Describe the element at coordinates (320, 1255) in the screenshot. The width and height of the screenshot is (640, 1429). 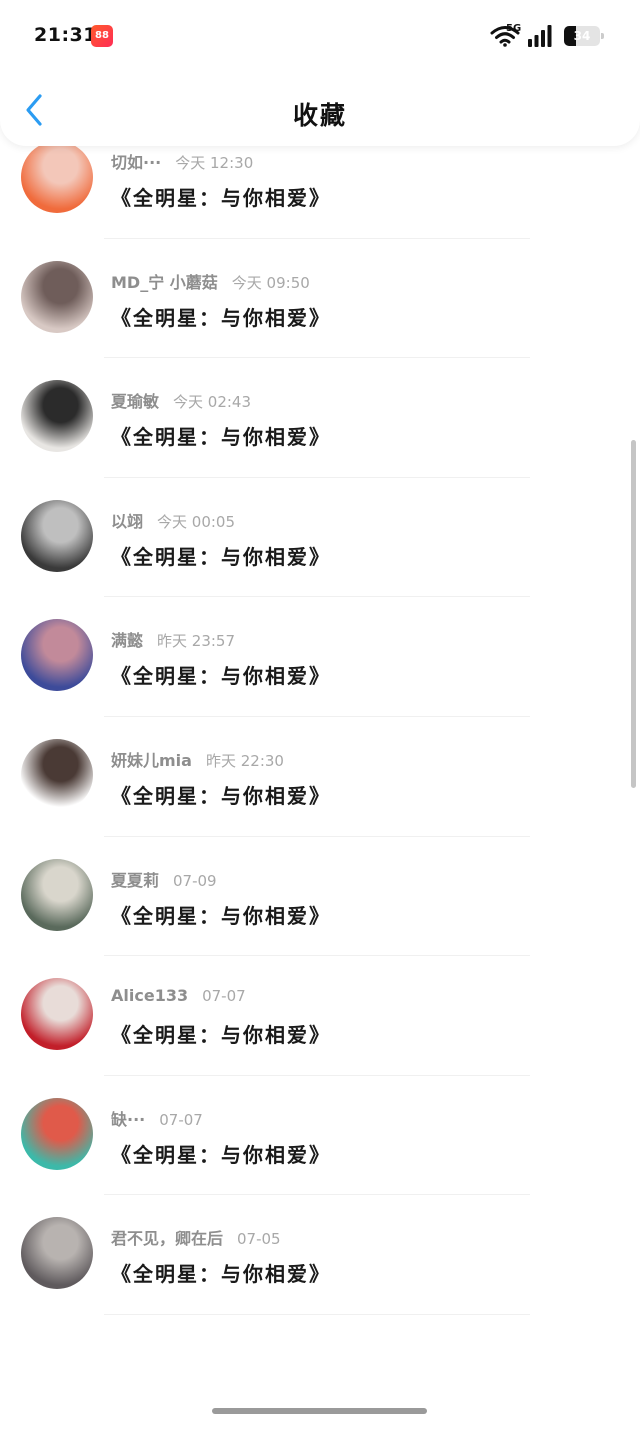
I see `list-item: 君不见，卿在后 07-05 《全明星：与你相爱》` at that location.